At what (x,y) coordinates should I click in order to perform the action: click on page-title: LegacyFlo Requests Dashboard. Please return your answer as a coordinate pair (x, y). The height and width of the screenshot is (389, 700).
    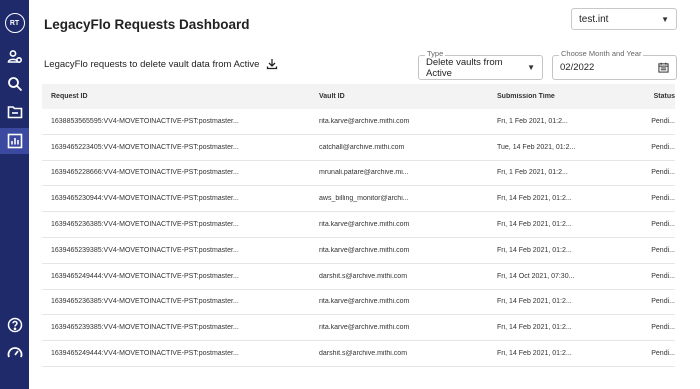
    Looking at the image, I should click on (147, 24).